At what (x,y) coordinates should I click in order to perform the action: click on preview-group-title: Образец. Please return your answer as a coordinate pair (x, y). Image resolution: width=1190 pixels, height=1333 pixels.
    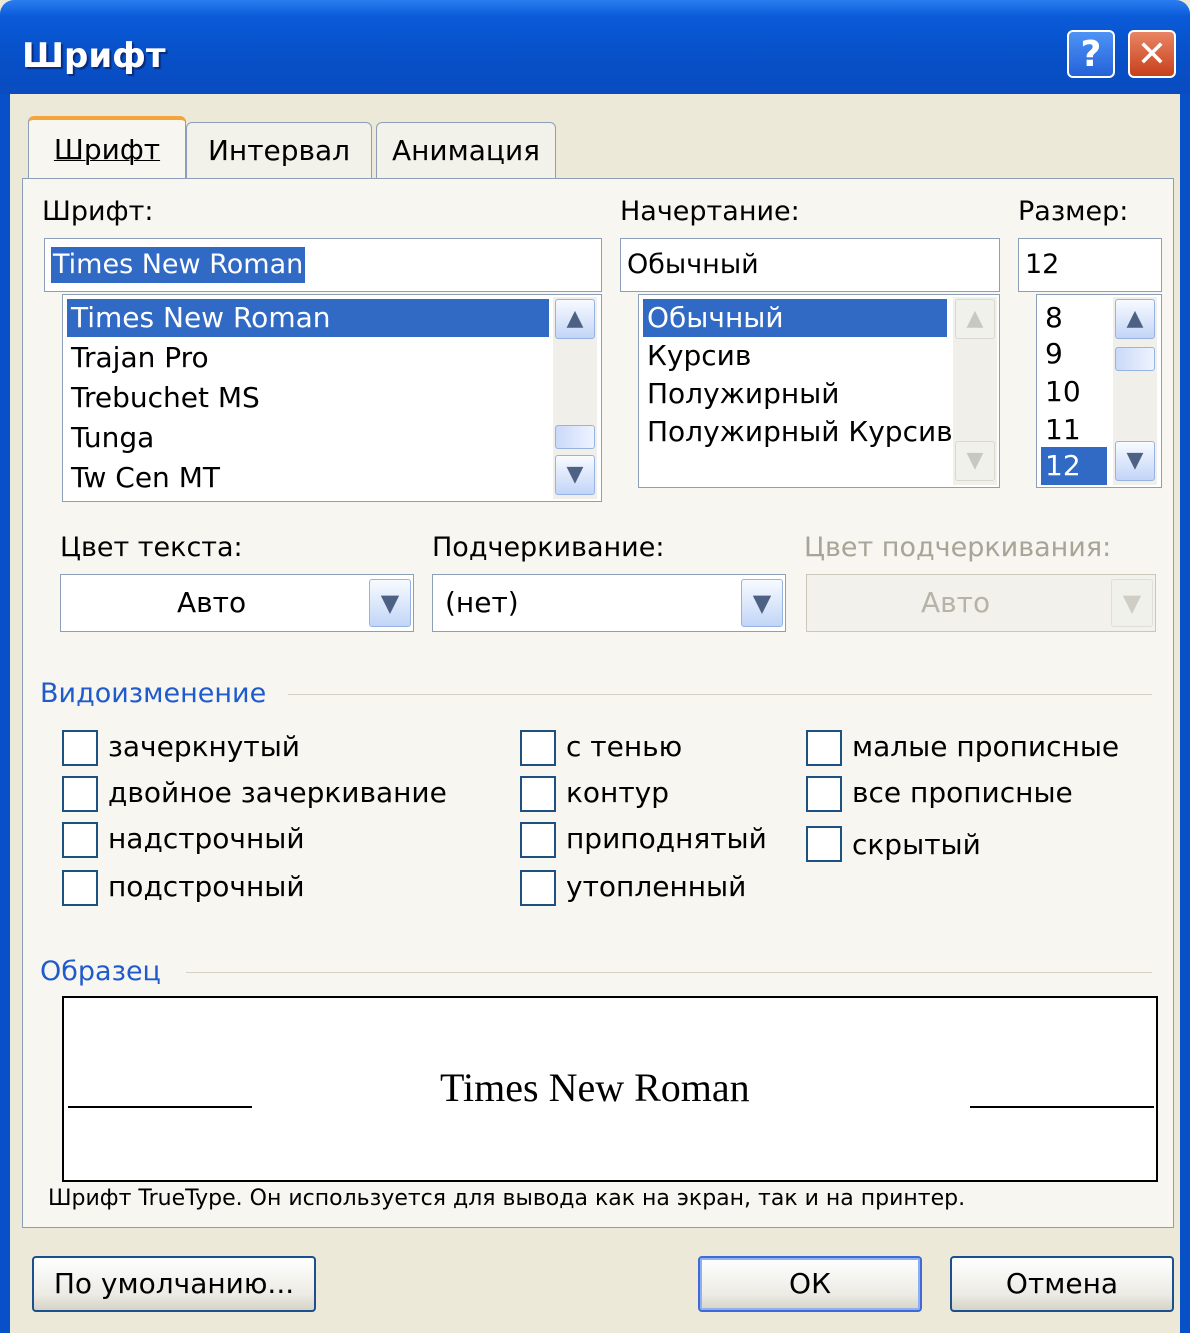
    Looking at the image, I should click on (100, 971).